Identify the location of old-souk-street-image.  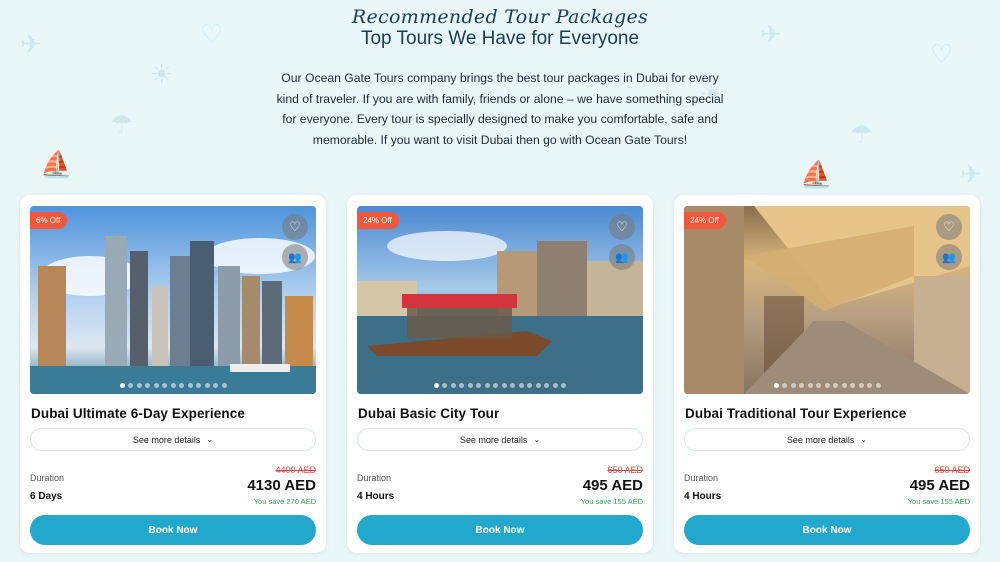
(827, 300).